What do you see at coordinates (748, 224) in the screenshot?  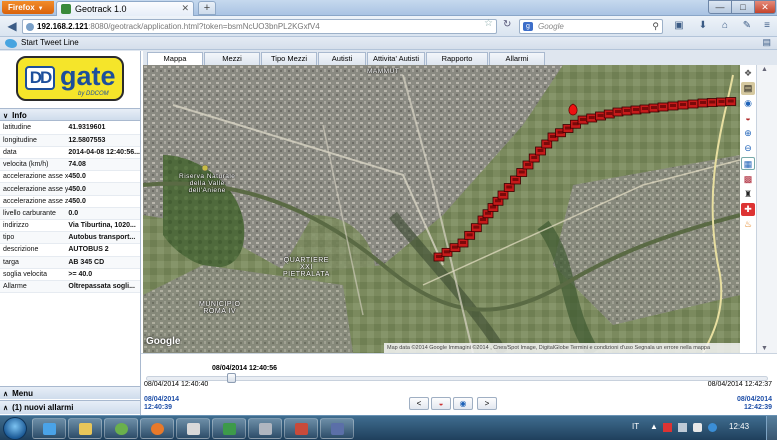 I see `fire-icon: ♨` at bounding box center [748, 224].